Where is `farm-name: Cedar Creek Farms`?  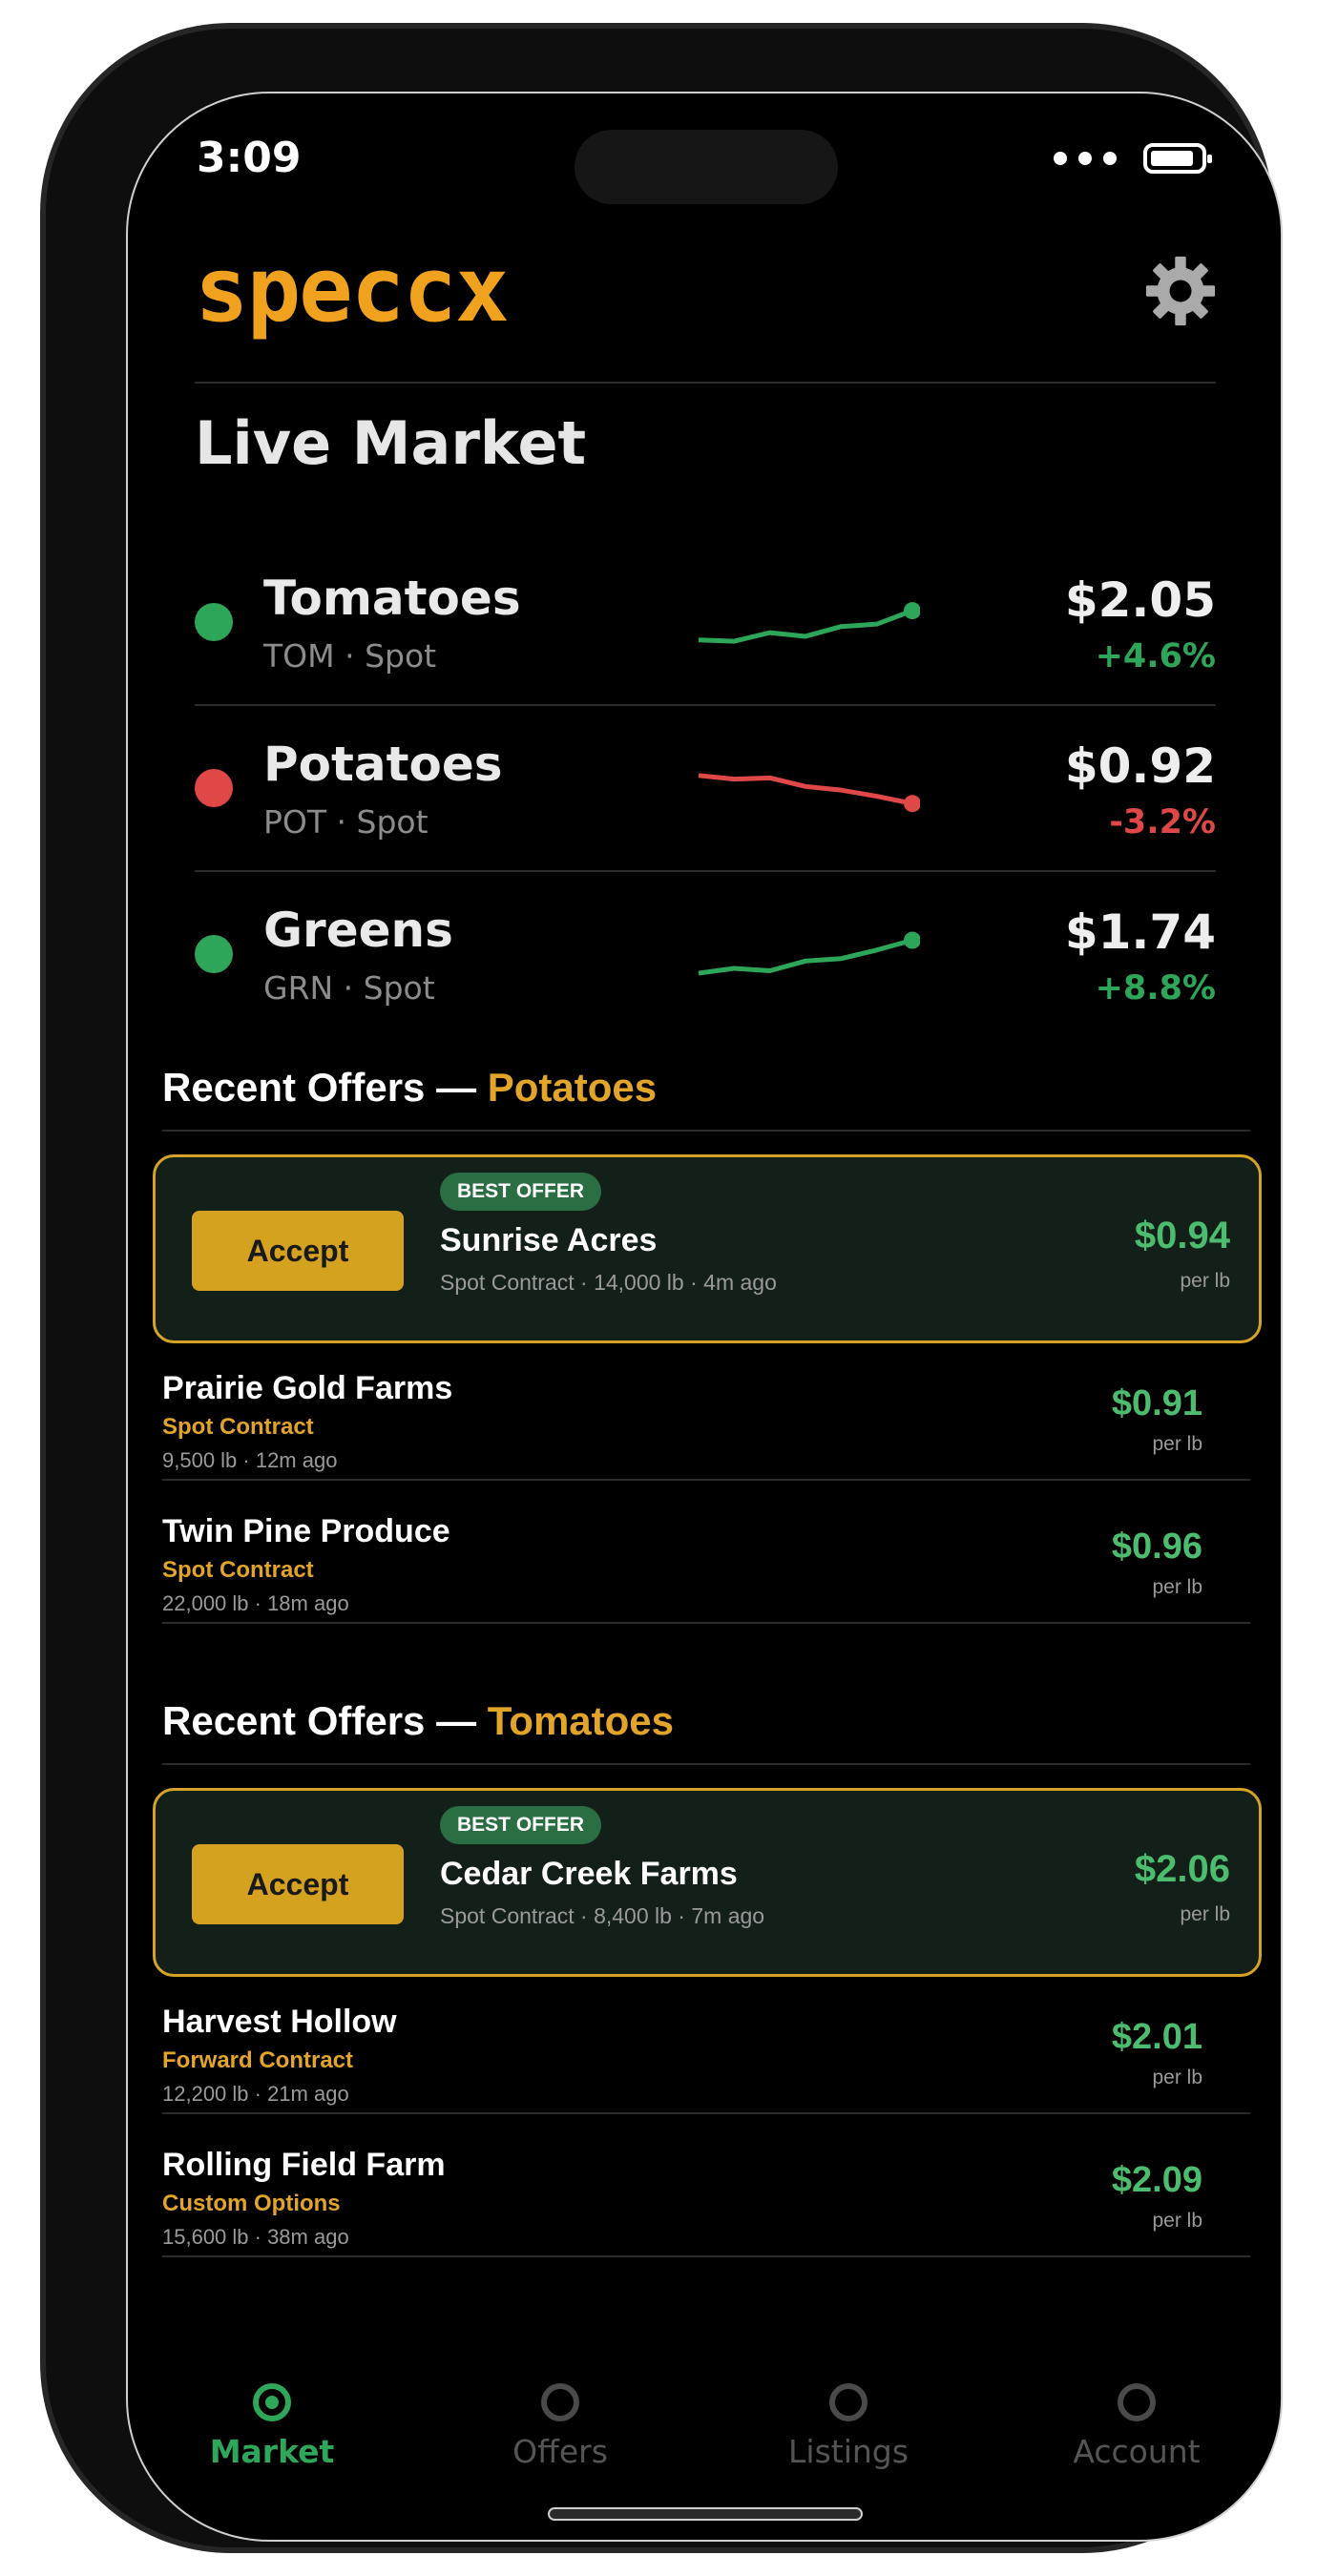
farm-name: Cedar Creek Farms is located at coordinates (589, 1874).